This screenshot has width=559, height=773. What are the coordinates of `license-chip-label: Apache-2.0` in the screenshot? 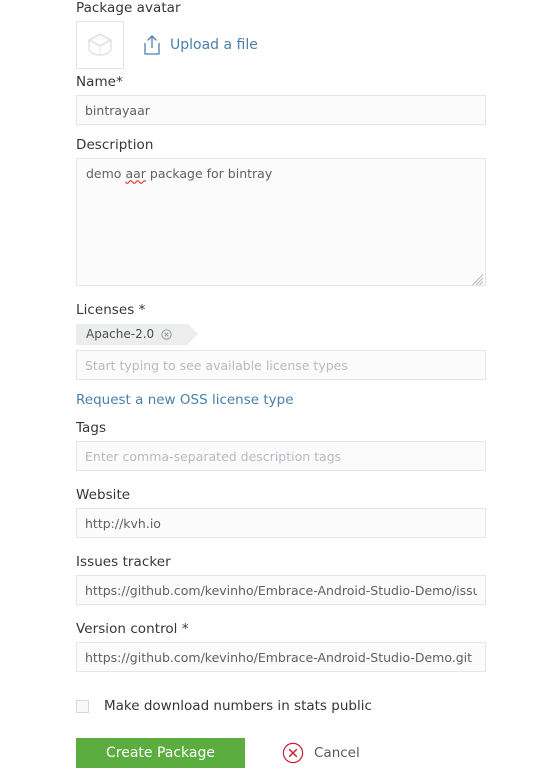 It's located at (120, 334).